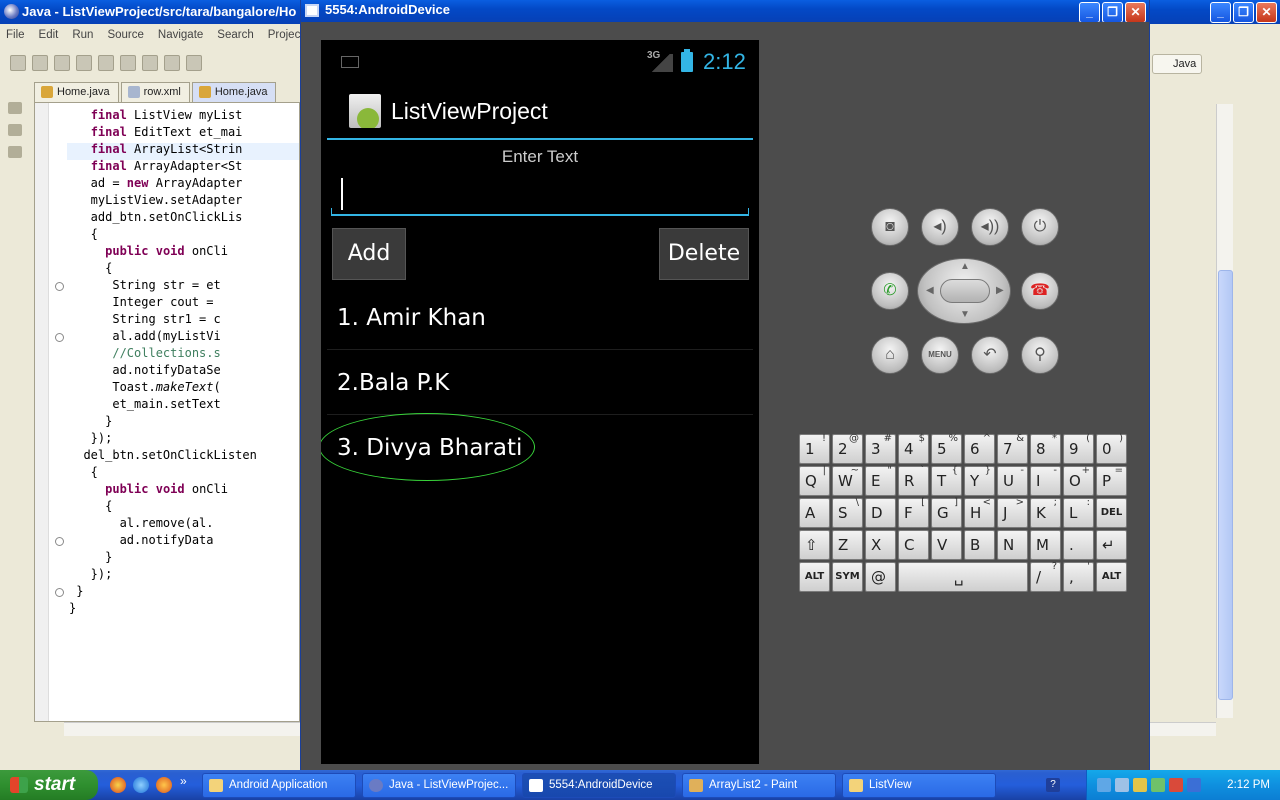  I want to click on key-9: 9(, so click(1078, 448).